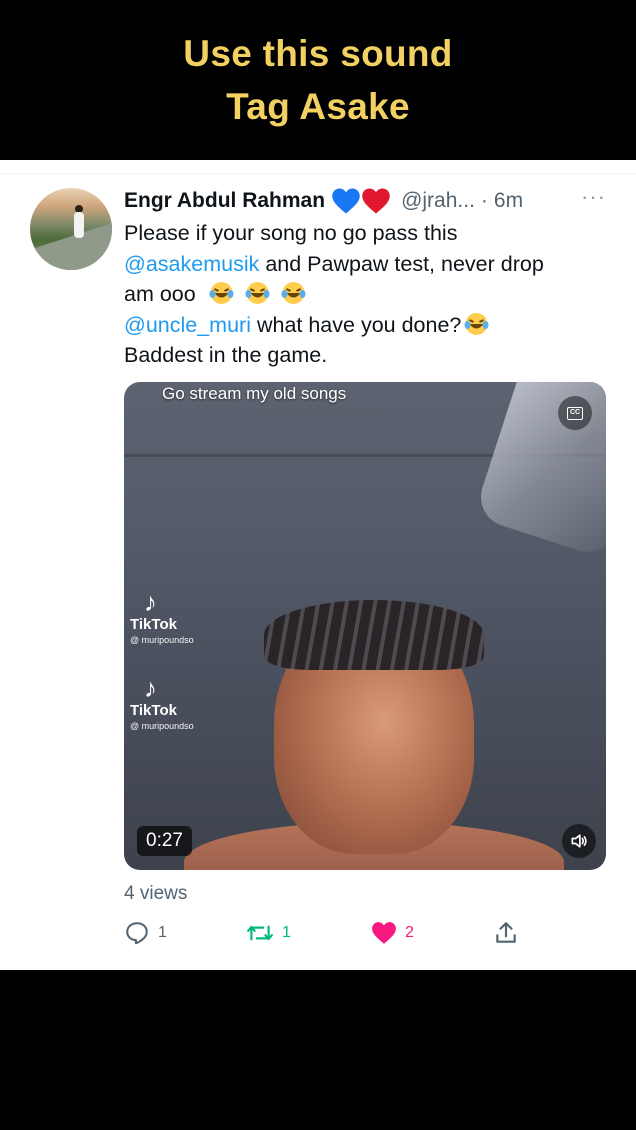 The image size is (636, 1130). What do you see at coordinates (160, 294) in the screenshot?
I see `tweet-line-text: am ooo` at bounding box center [160, 294].